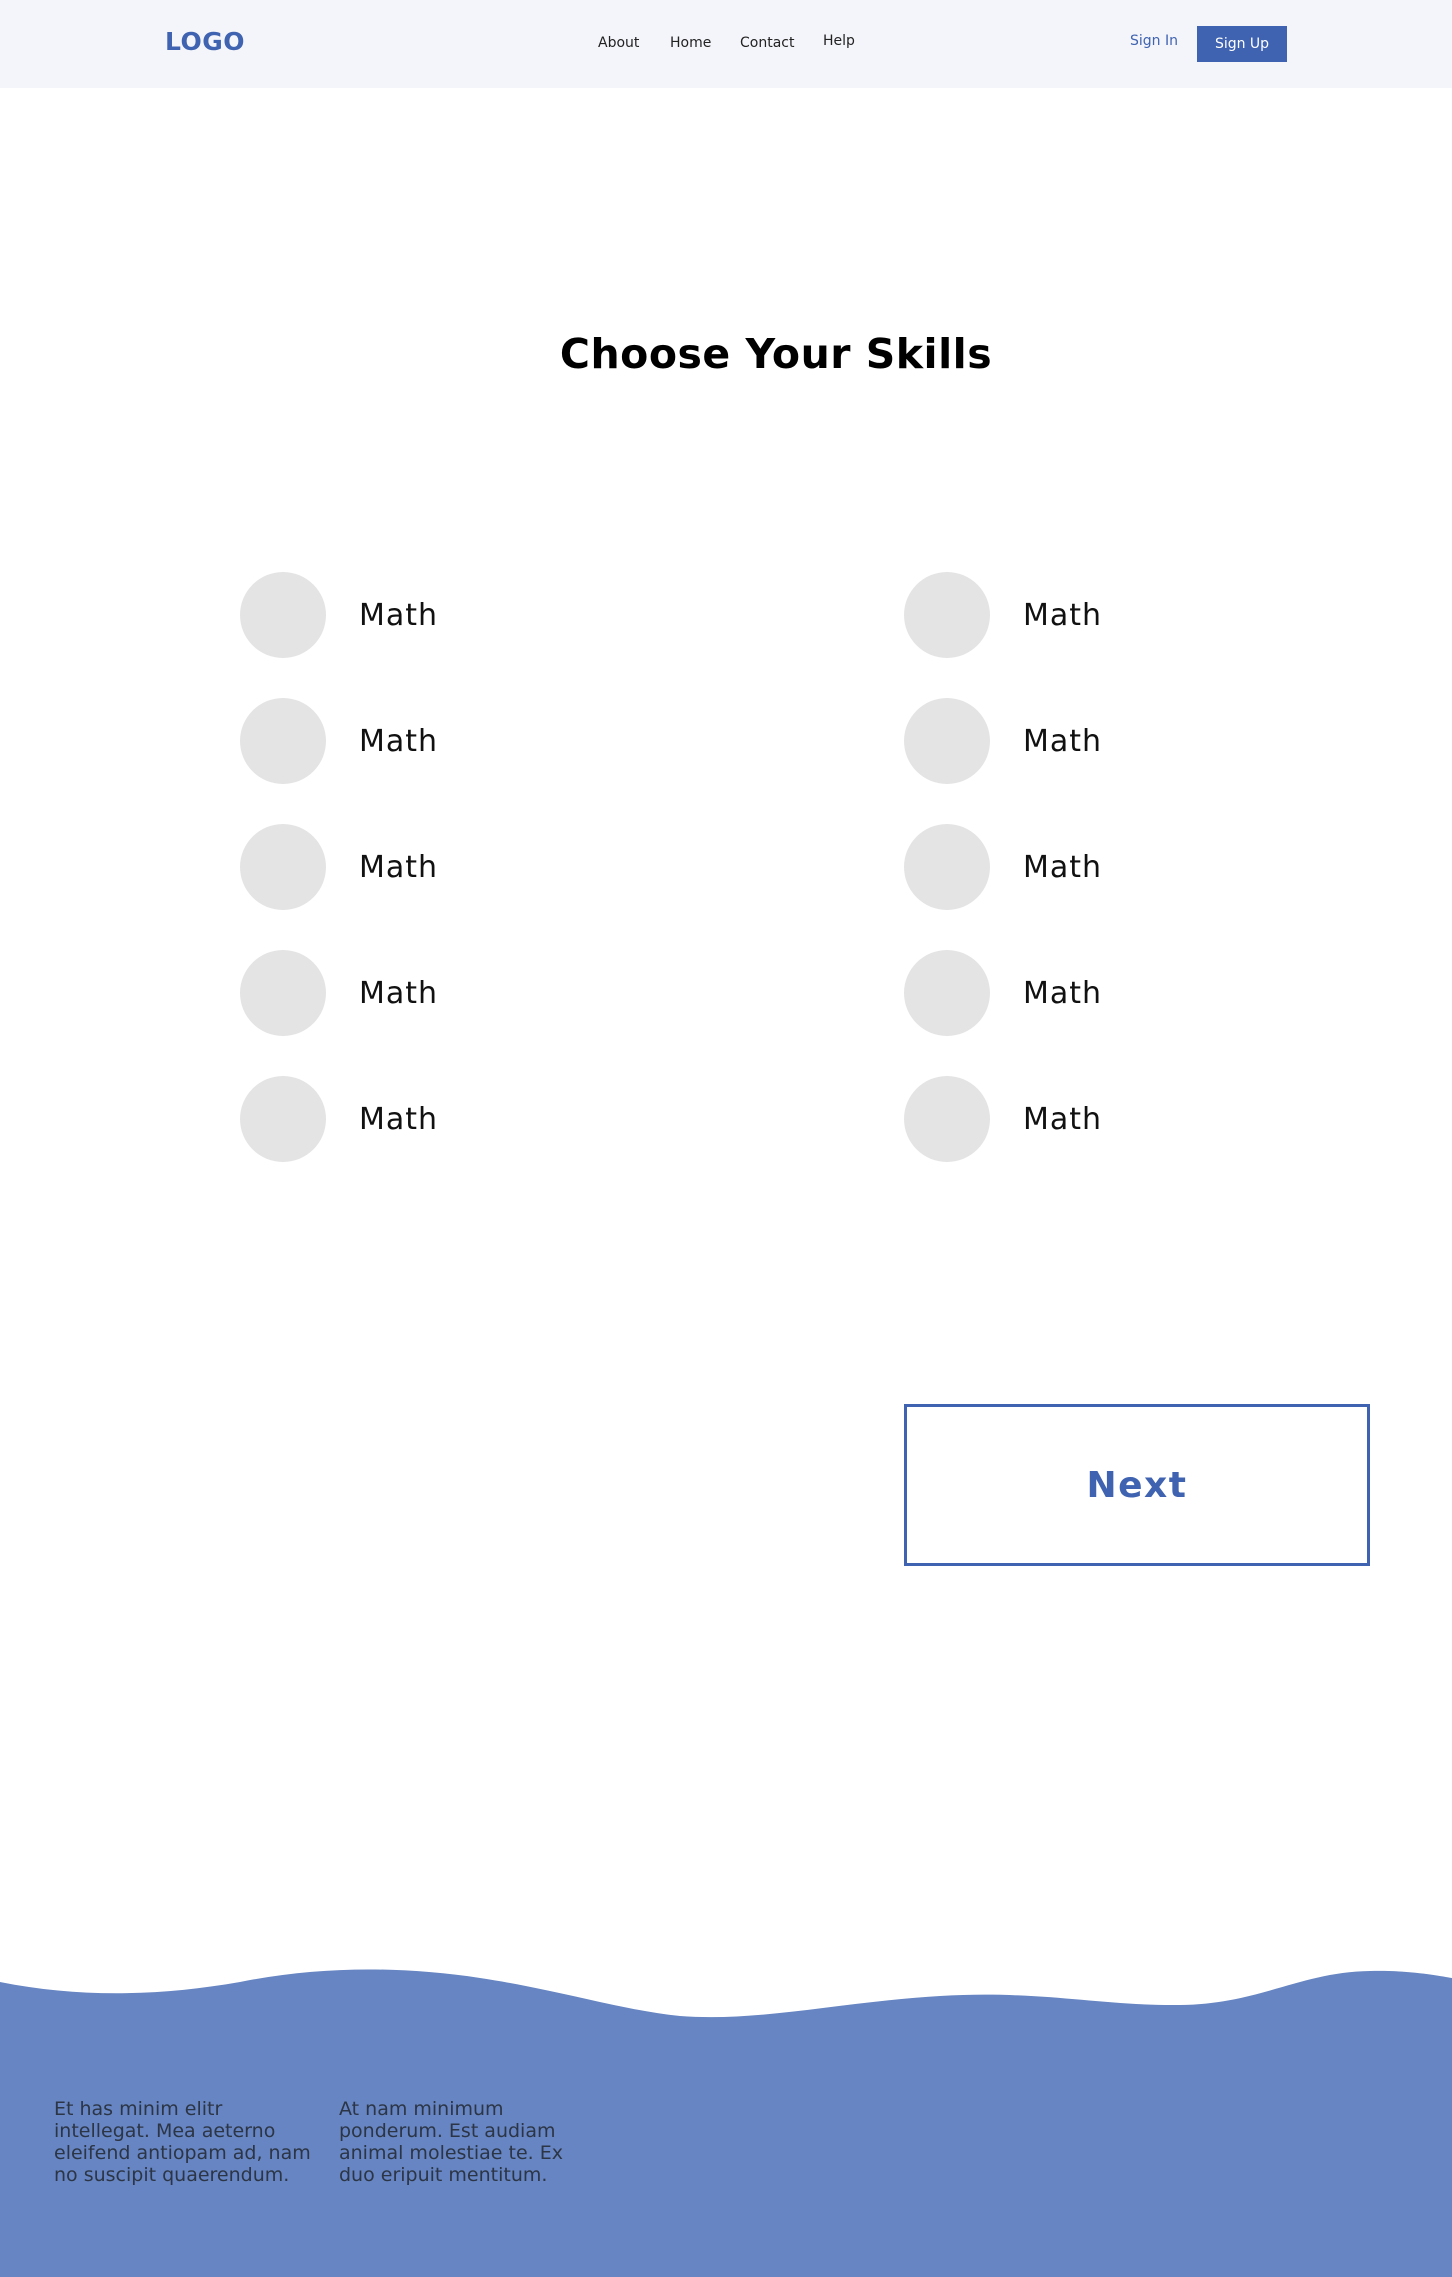  Describe the element at coordinates (1003, 741) in the screenshot. I see `skill-item-right-2: Math` at that location.